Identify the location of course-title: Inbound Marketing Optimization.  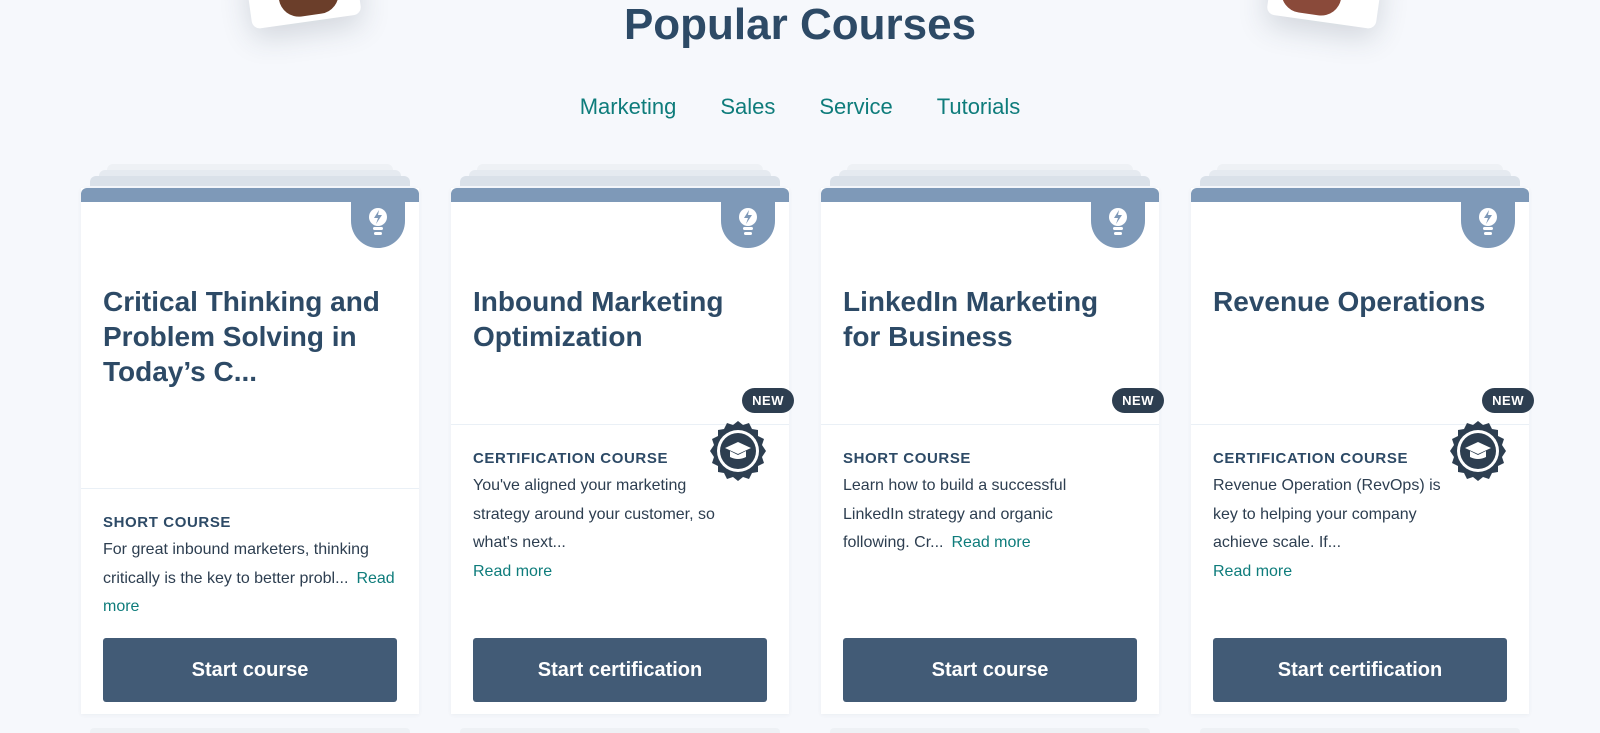
(620, 319).